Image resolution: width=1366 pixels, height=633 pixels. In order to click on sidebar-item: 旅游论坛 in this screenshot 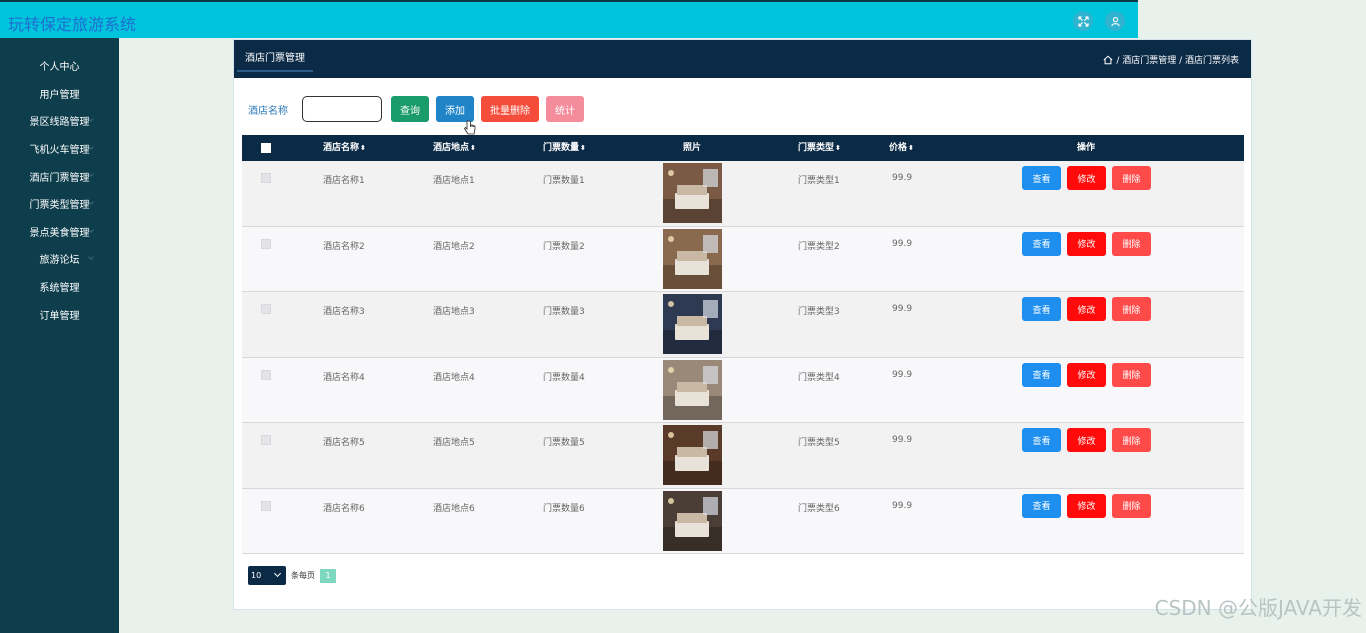, I will do `click(59, 259)`.